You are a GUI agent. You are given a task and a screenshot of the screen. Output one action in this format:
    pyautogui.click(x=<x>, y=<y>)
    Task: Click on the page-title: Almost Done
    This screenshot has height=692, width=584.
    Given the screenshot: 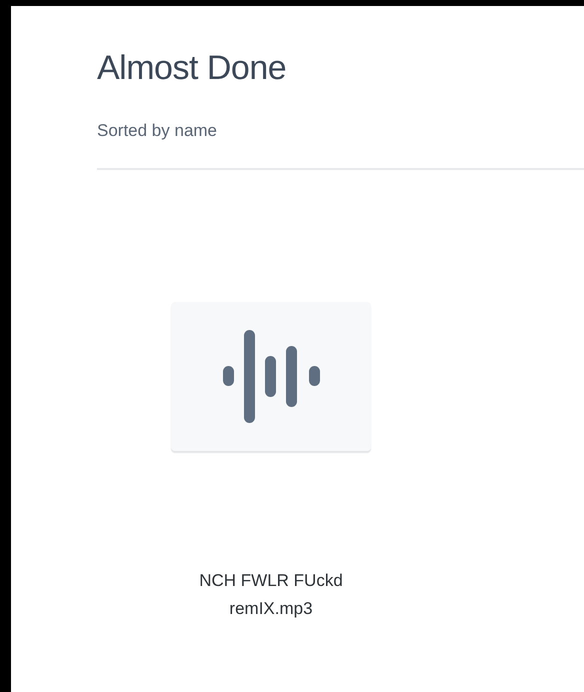 What is the action you would take?
    pyautogui.click(x=192, y=68)
    